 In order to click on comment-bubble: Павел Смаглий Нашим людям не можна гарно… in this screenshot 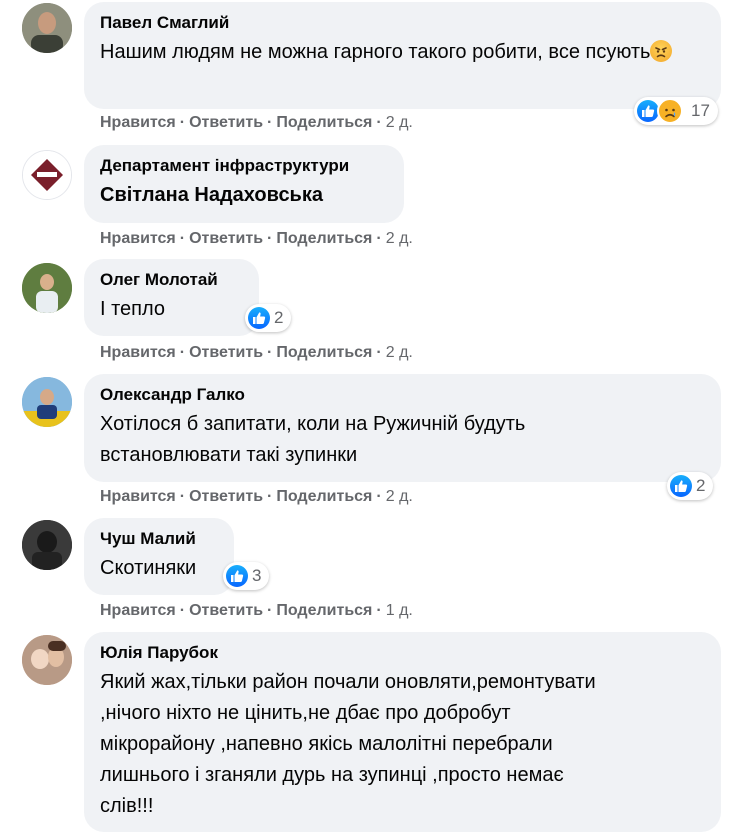, I will do `click(402, 55)`.